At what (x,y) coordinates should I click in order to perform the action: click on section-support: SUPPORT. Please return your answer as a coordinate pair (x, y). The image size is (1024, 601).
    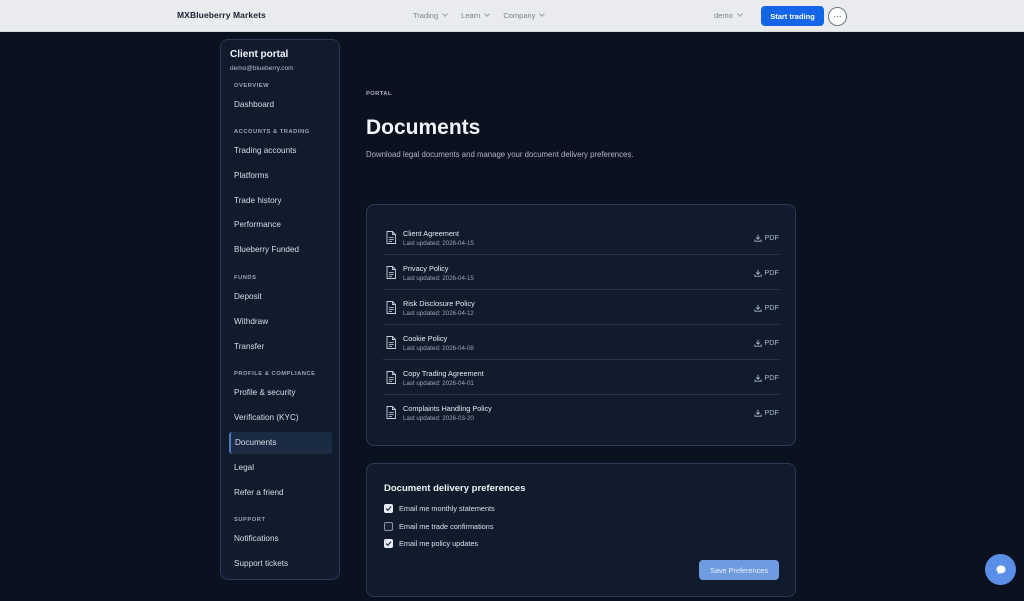
    Looking at the image, I should click on (250, 520).